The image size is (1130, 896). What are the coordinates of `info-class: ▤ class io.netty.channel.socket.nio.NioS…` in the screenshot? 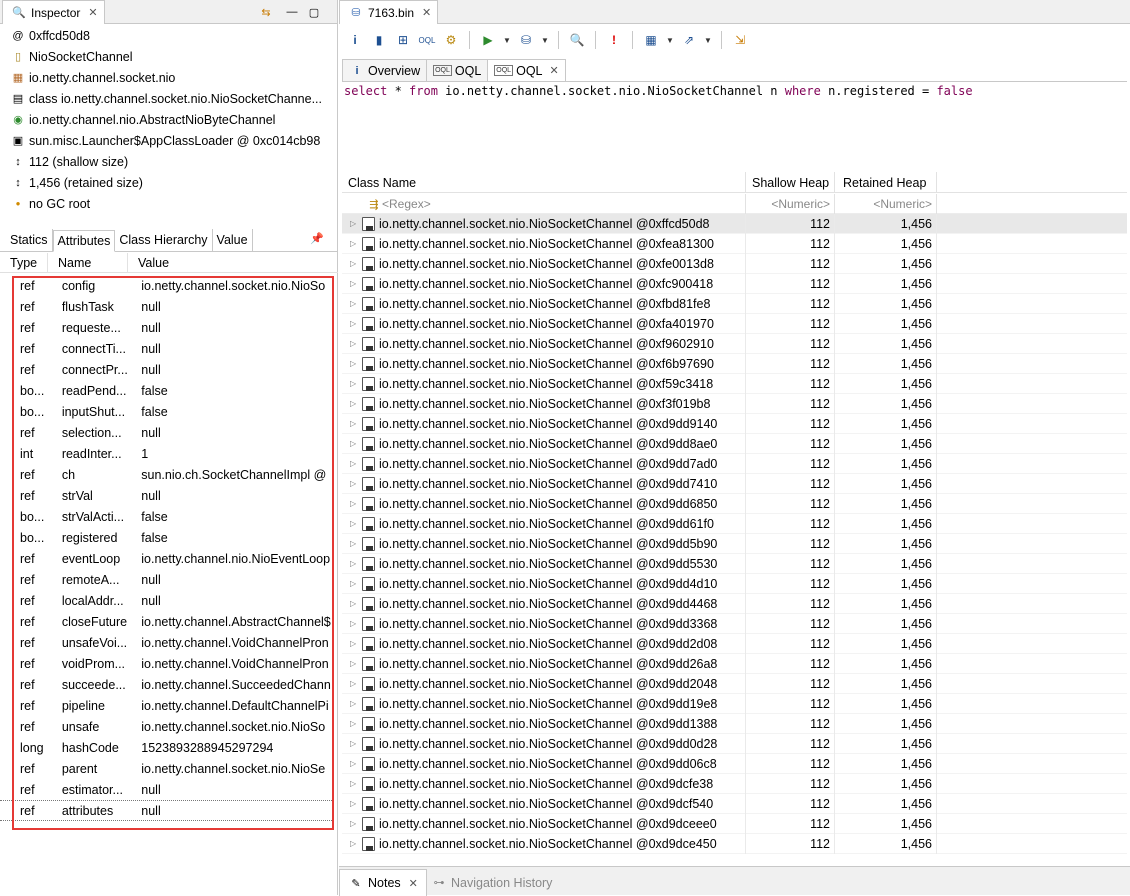 It's located at (169, 98).